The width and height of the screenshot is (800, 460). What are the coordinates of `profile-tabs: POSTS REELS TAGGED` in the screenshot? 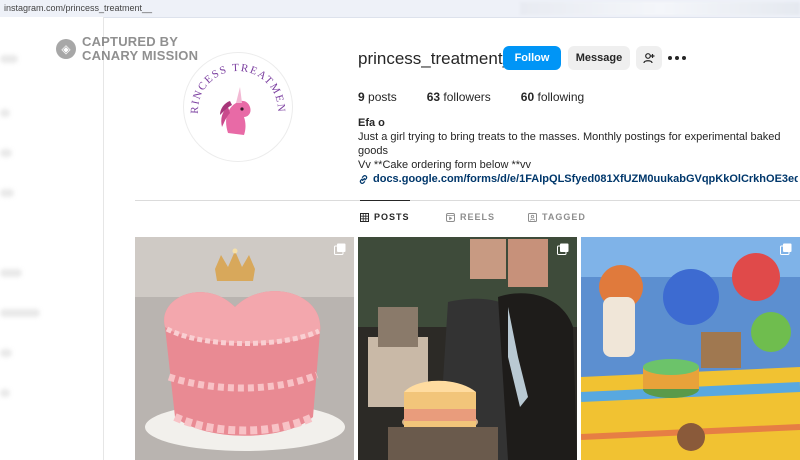 It's located at (467, 216).